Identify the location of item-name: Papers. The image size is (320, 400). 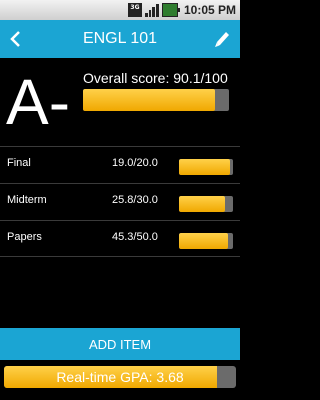
(24, 237).